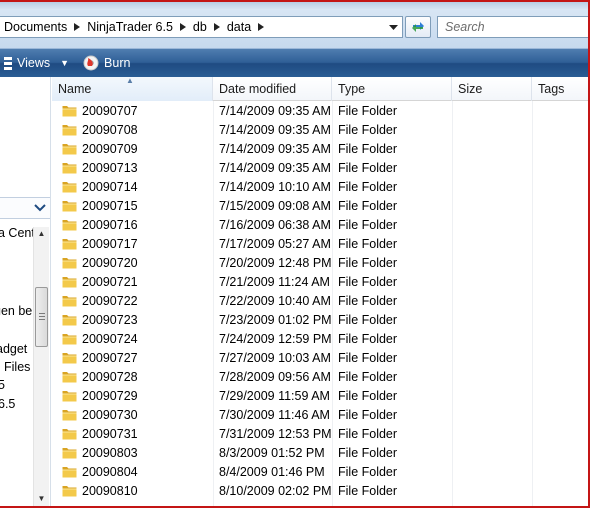 The image size is (590, 508). What do you see at coordinates (320, 186) in the screenshot?
I see `file-row: 20090714 7/14/2009 10:10 AM File Folder` at bounding box center [320, 186].